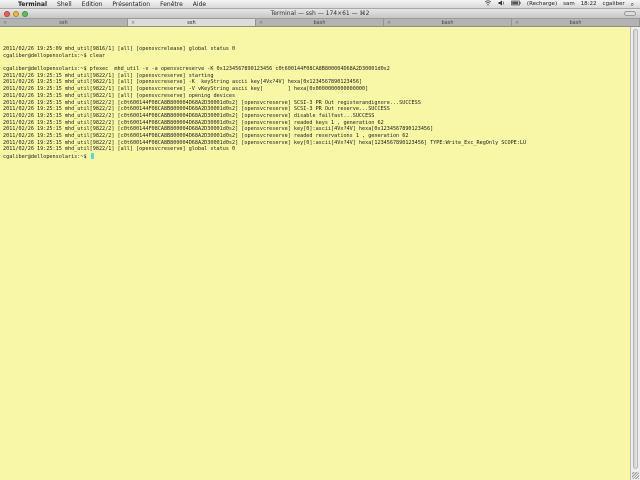 The image size is (640, 480). What do you see at coordinates (64, 4) in the screenshot?
I see `menu-shell: Shell` at bounding box center [64, 4].